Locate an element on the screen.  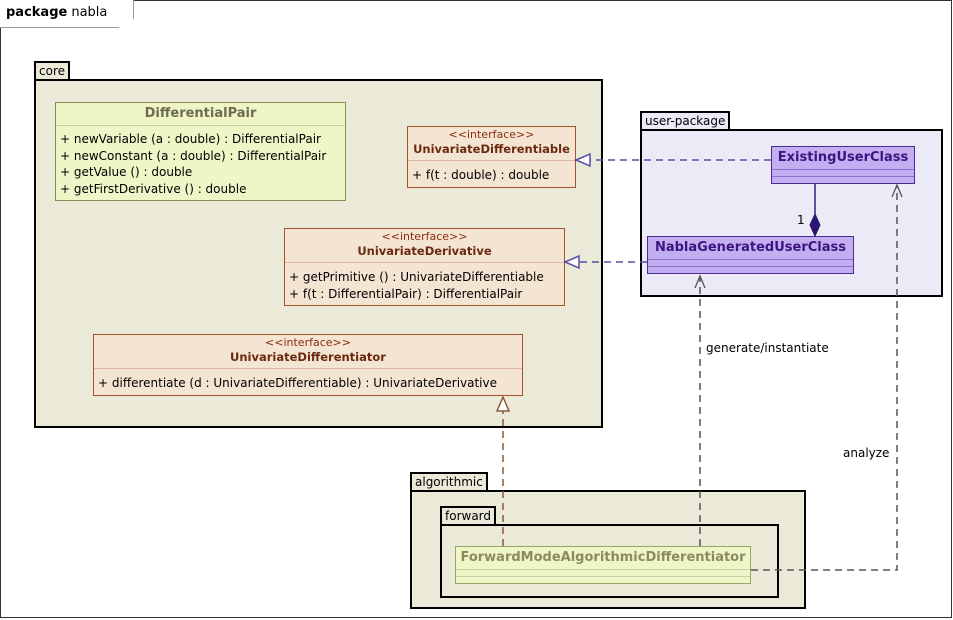
analyze-label: analyze is located at coordinates (866, 453).